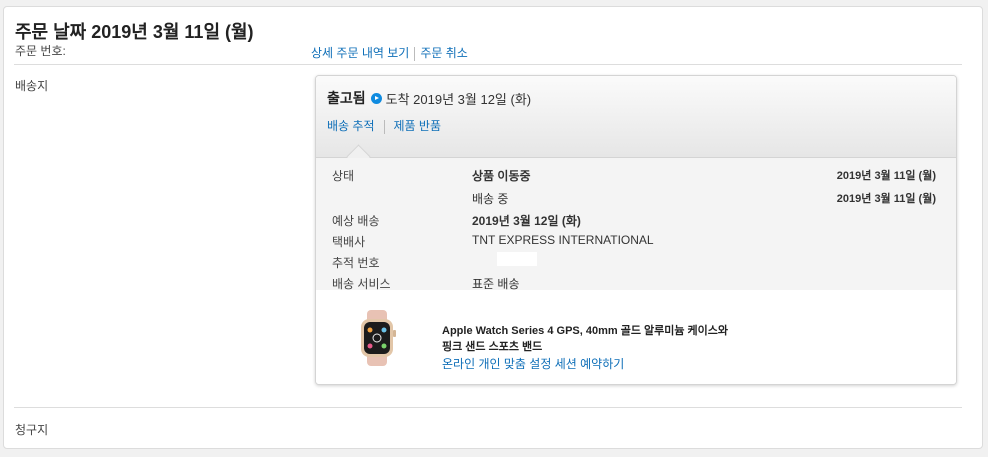 The height and width of the screenshot is (457, 988). I want to click on order-number-label: 주문 번호:, so click(40, 51).